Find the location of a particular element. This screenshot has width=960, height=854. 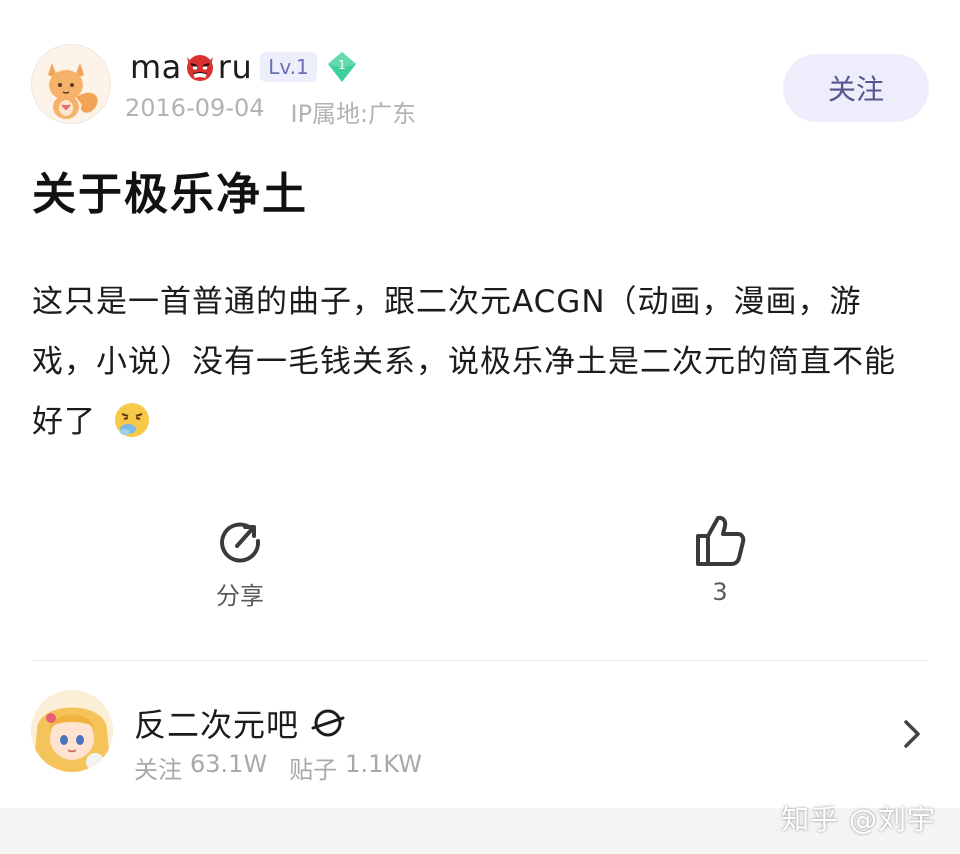

gem-badge-number: 1 is located at coordinates (342, 65).